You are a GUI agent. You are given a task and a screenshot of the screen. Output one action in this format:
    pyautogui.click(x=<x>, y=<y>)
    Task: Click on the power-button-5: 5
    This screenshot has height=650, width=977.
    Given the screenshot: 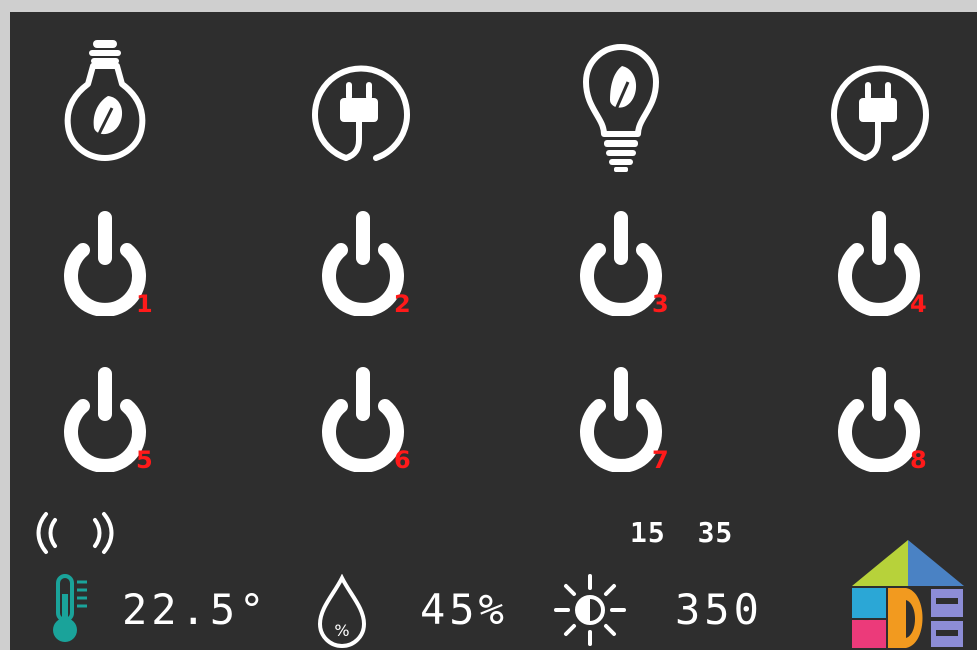 What is the action you would take?
    pyautogui.click(x=105, y=418)
    